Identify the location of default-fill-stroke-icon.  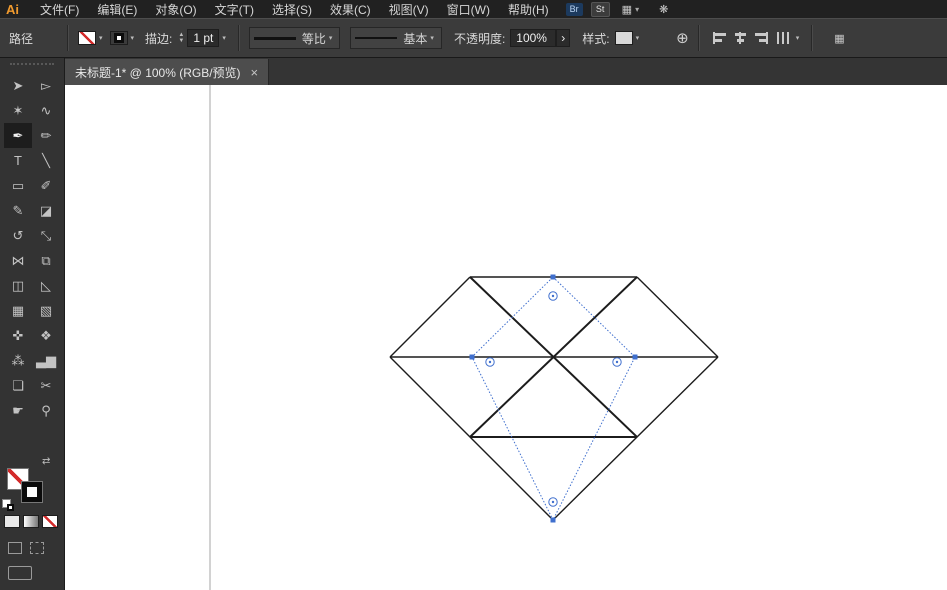
(8, 505).